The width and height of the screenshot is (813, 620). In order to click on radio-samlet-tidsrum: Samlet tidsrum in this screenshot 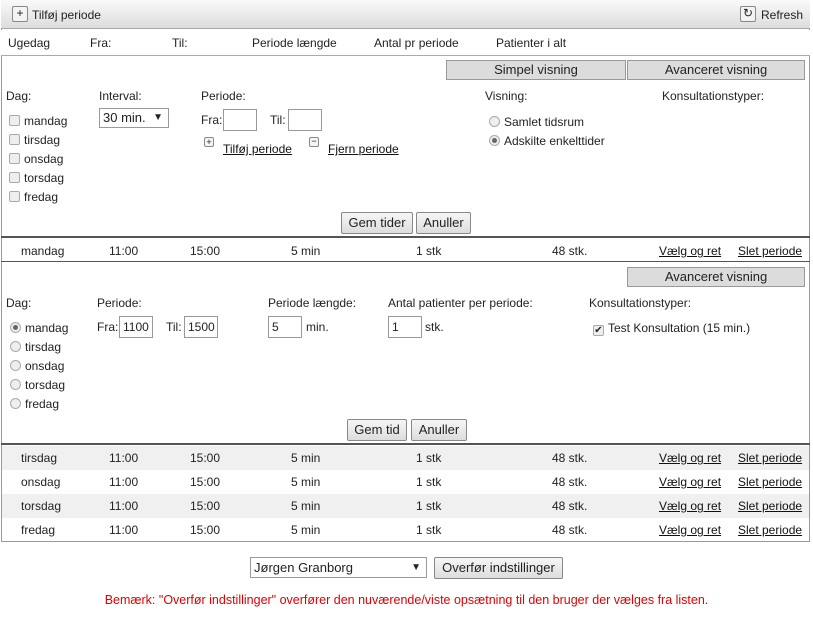, I will do `click(547, 122)`.